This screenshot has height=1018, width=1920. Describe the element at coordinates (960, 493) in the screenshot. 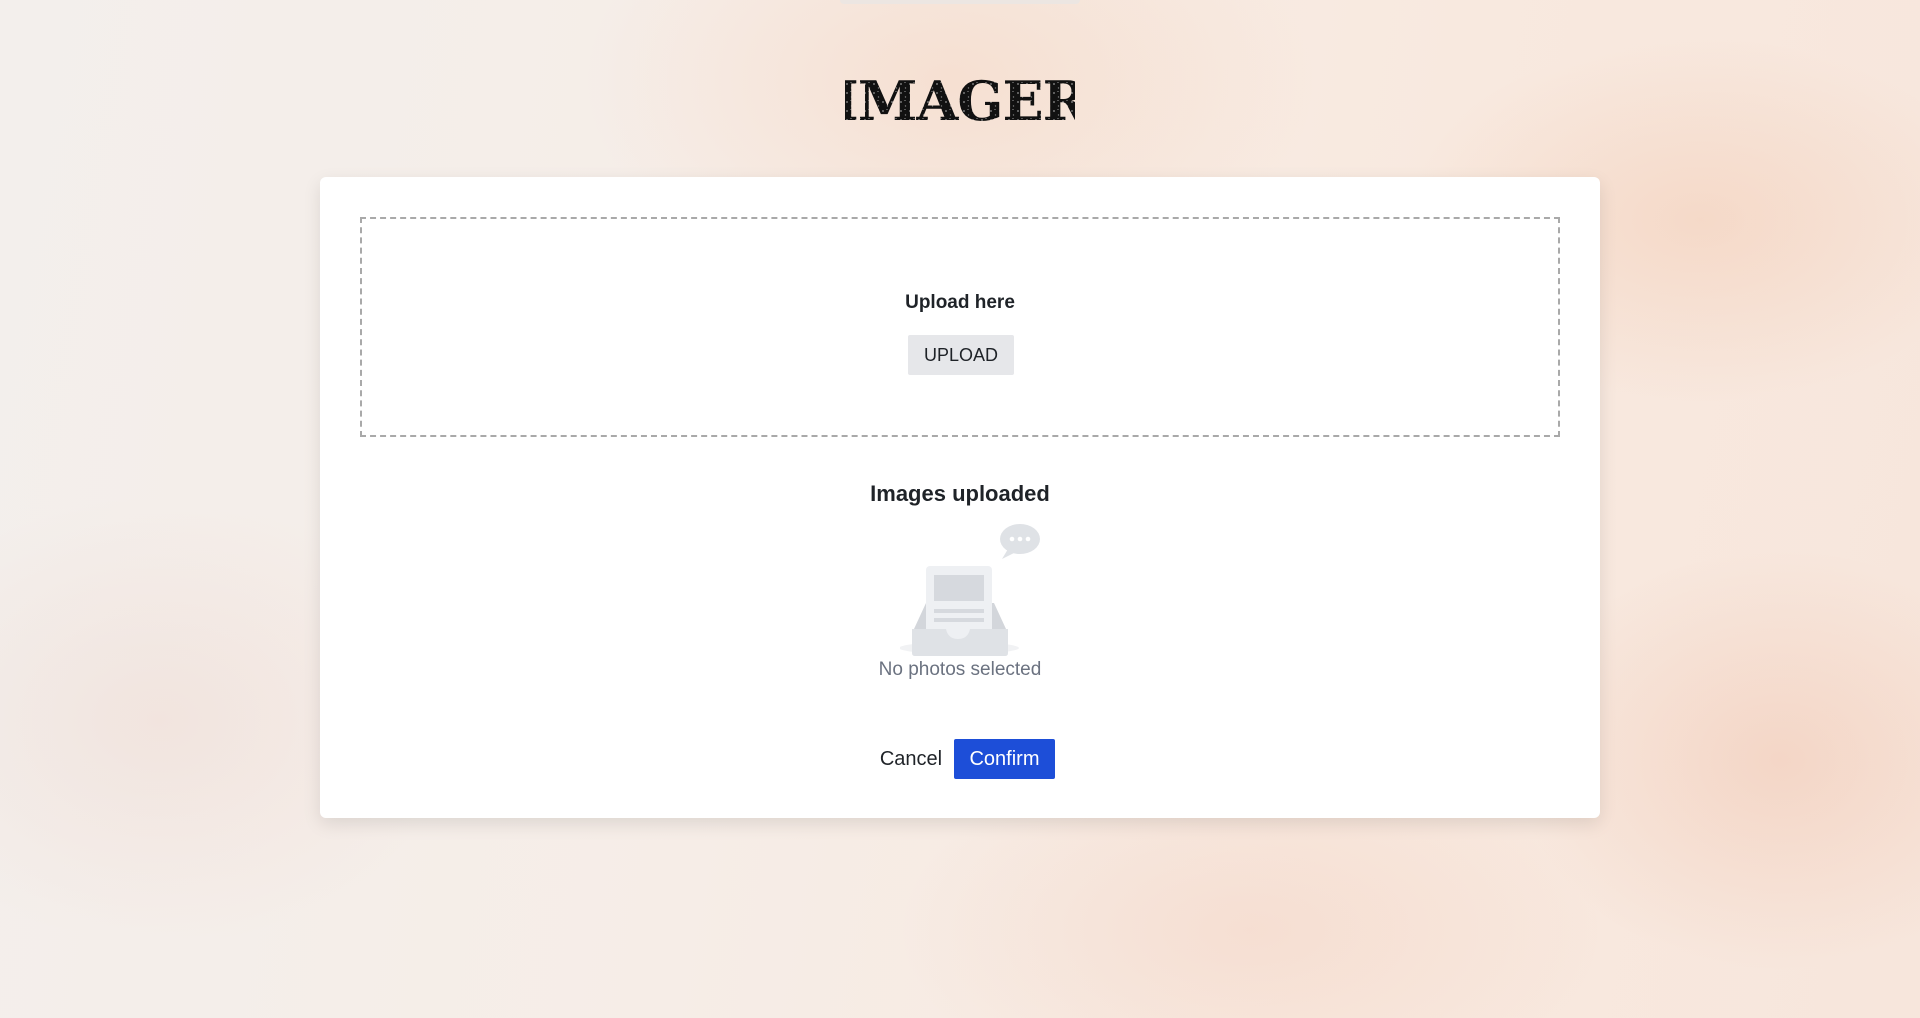

I see `images-uploaded-title: Images uploaded` at that location.